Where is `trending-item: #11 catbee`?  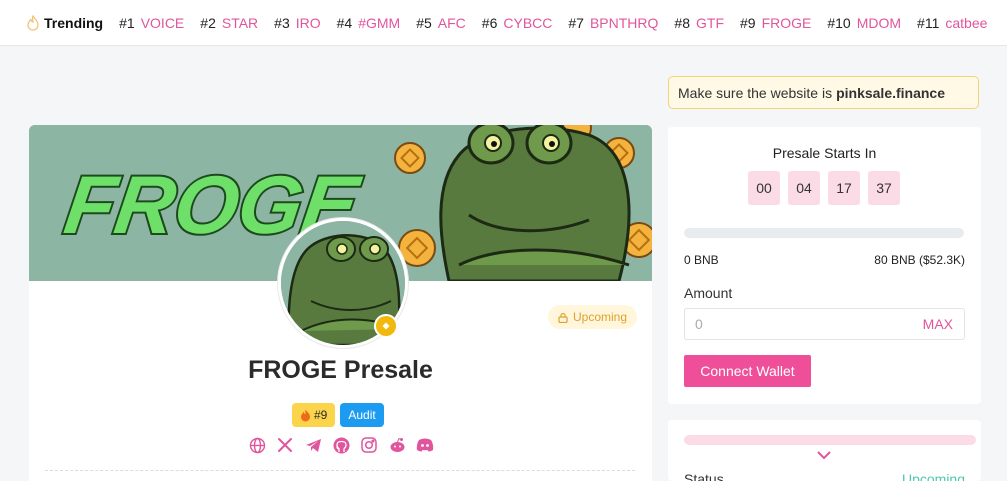 trending-item: #11 catbee is located at coordinates (952, 23).